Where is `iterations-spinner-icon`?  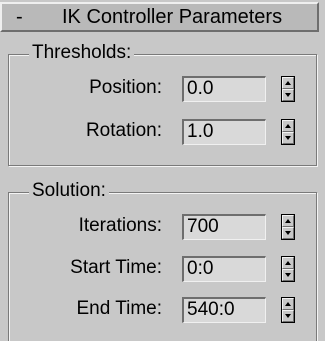 iterations-spinner-icon is located at coordinates (288, 227).